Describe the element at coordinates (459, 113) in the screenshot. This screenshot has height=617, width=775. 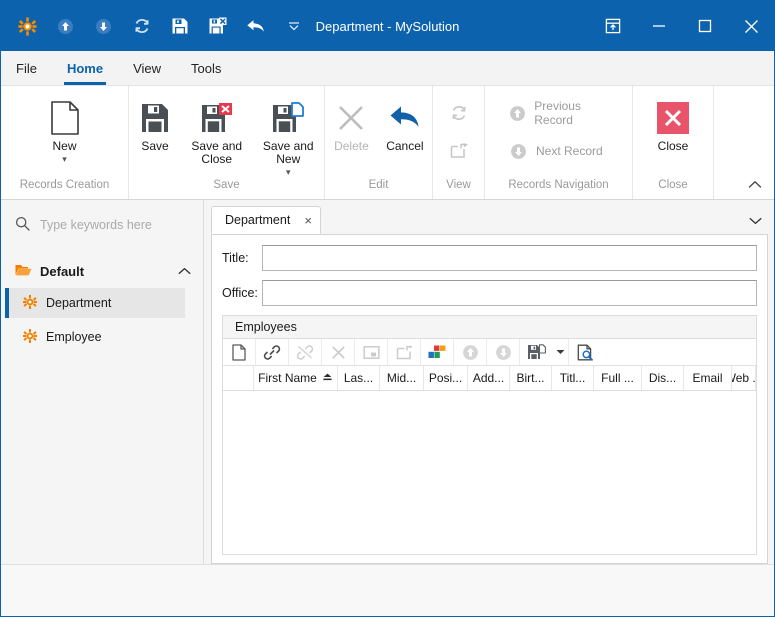
I see `refresh-button` at that location.